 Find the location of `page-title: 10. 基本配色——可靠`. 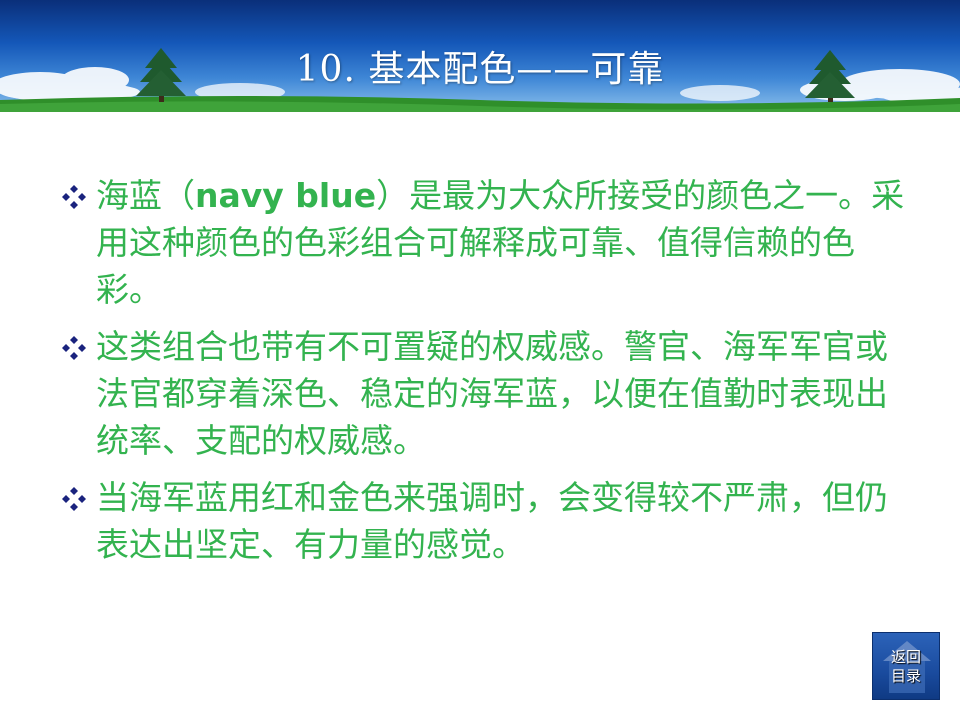

page-title: 10. 基本配色——可靠 is located at coordinates (480, 69).